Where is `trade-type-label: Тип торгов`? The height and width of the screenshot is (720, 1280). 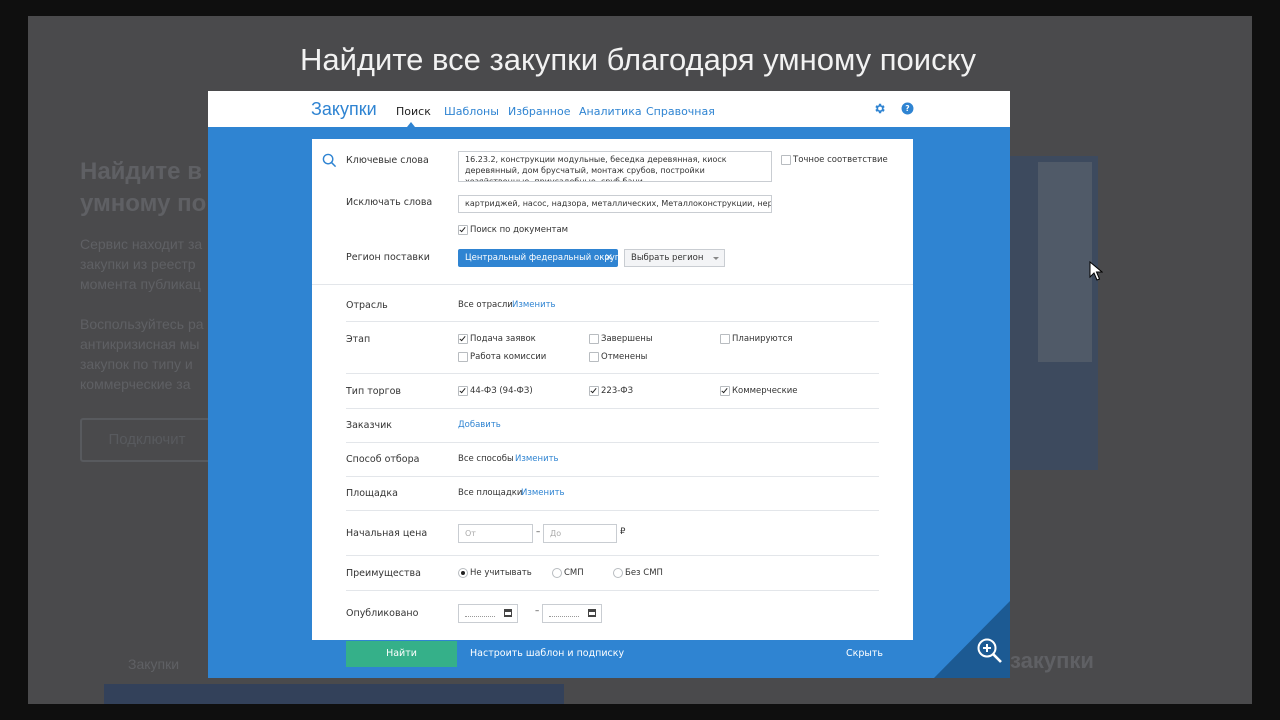
trade-type-label: Тип торгов is located at coordinates (373, 391).